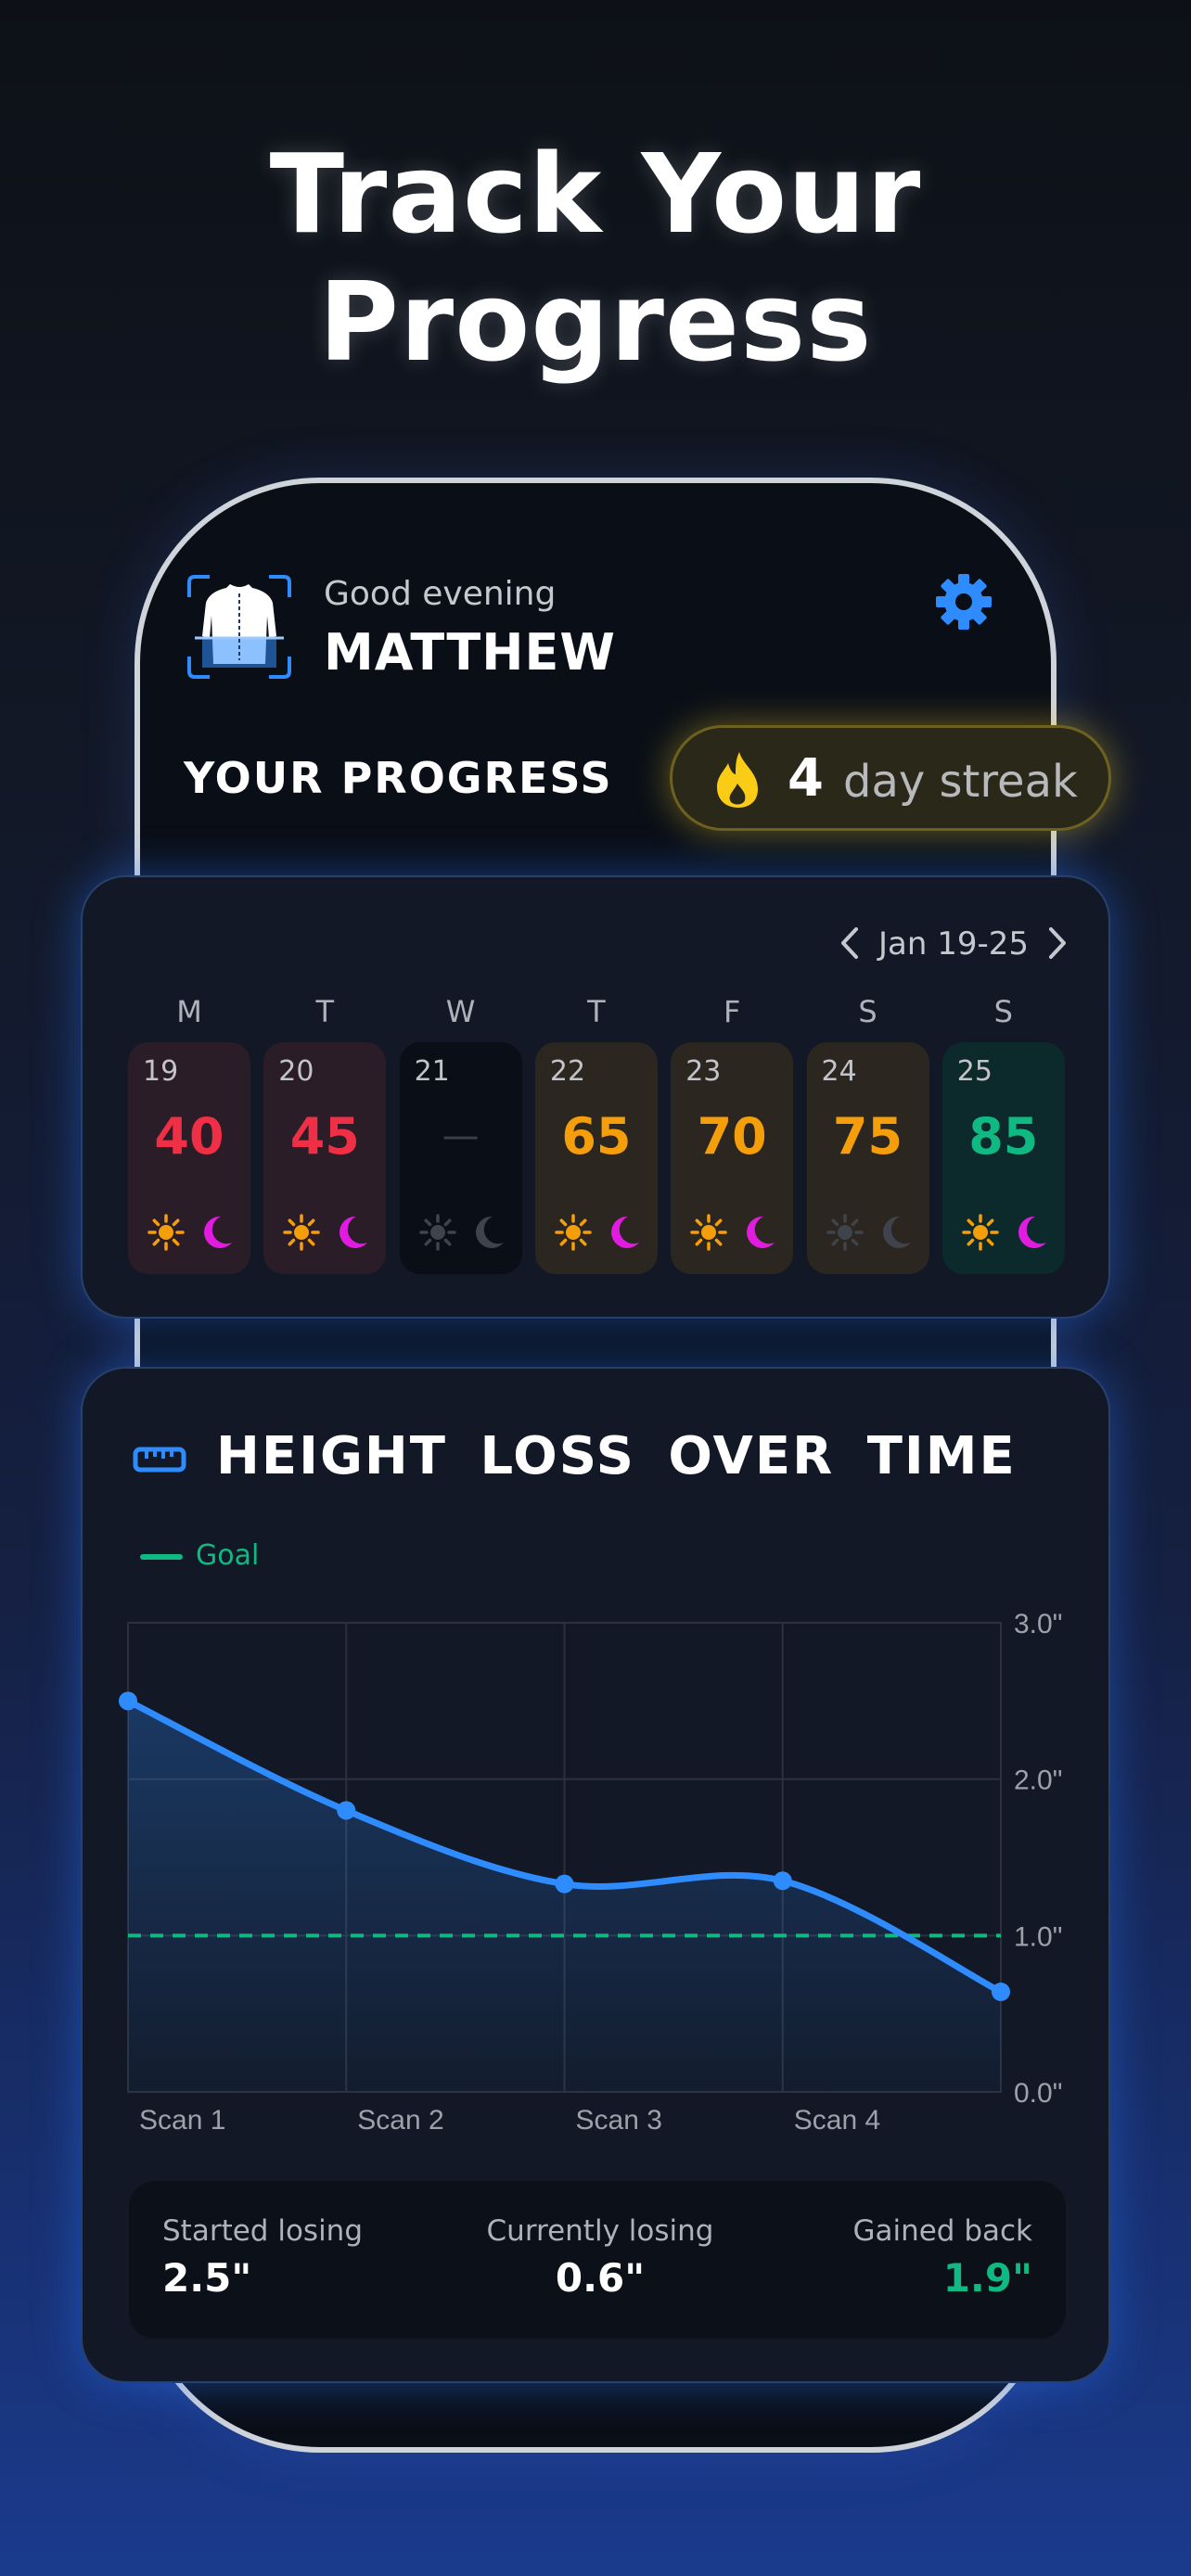 This screenshot has height=2576, width=1191. I want to click on day-date: 19, so click(161, 1071).